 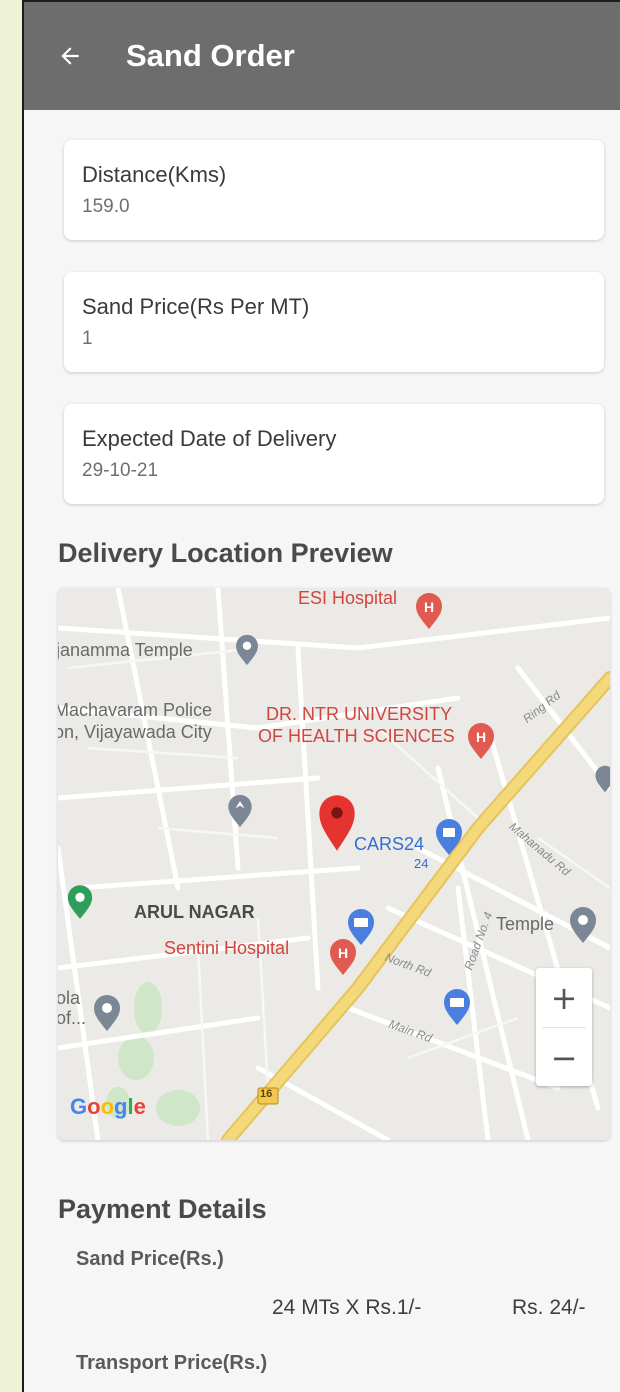 What do you see at coordinates (549, 1307) in the screenshot?
I see `sand-price-amount: Rs. 24/-` at bounding box center [549, 1307].